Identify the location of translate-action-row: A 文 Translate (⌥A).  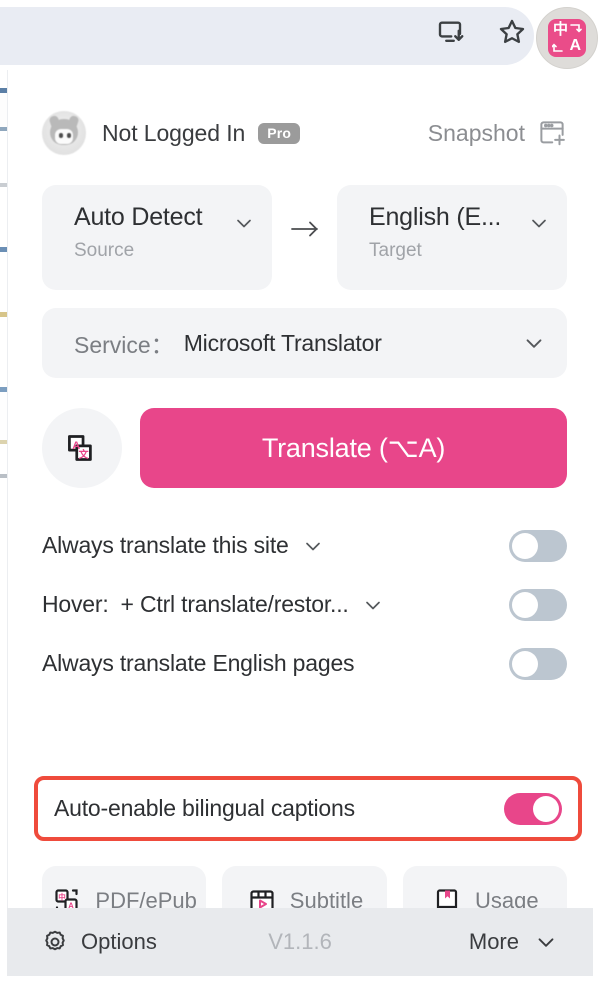
(304, 448).